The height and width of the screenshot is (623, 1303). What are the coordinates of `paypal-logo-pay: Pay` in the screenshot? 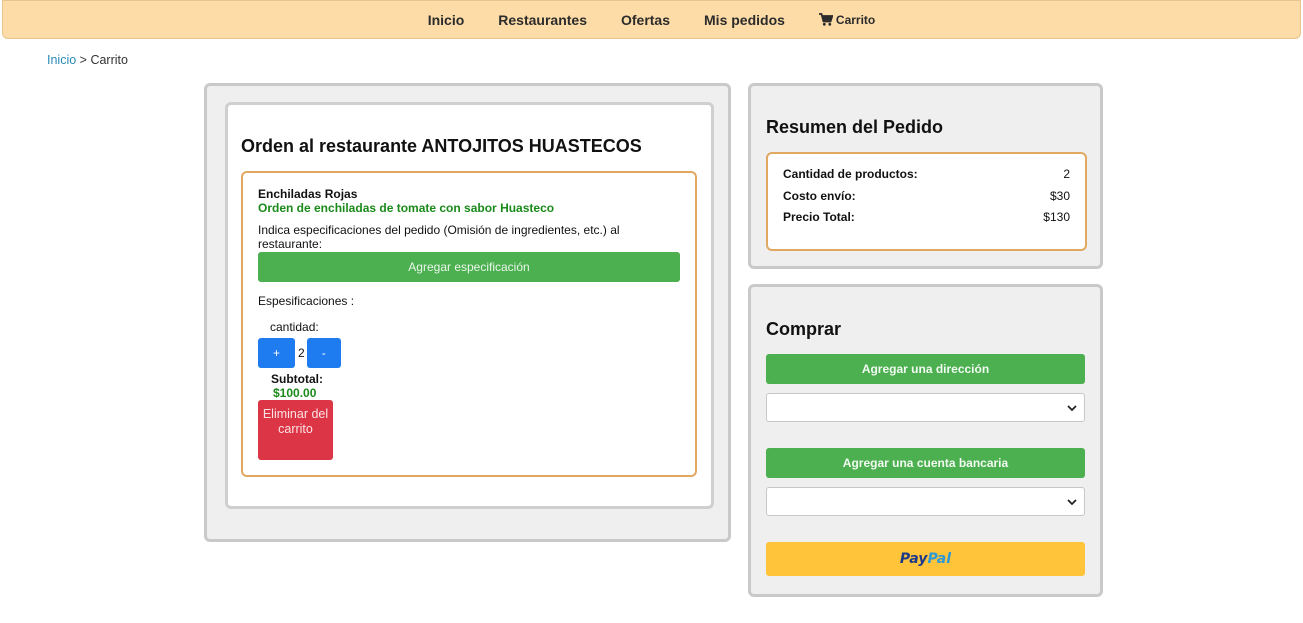 It's located at (913, 559).